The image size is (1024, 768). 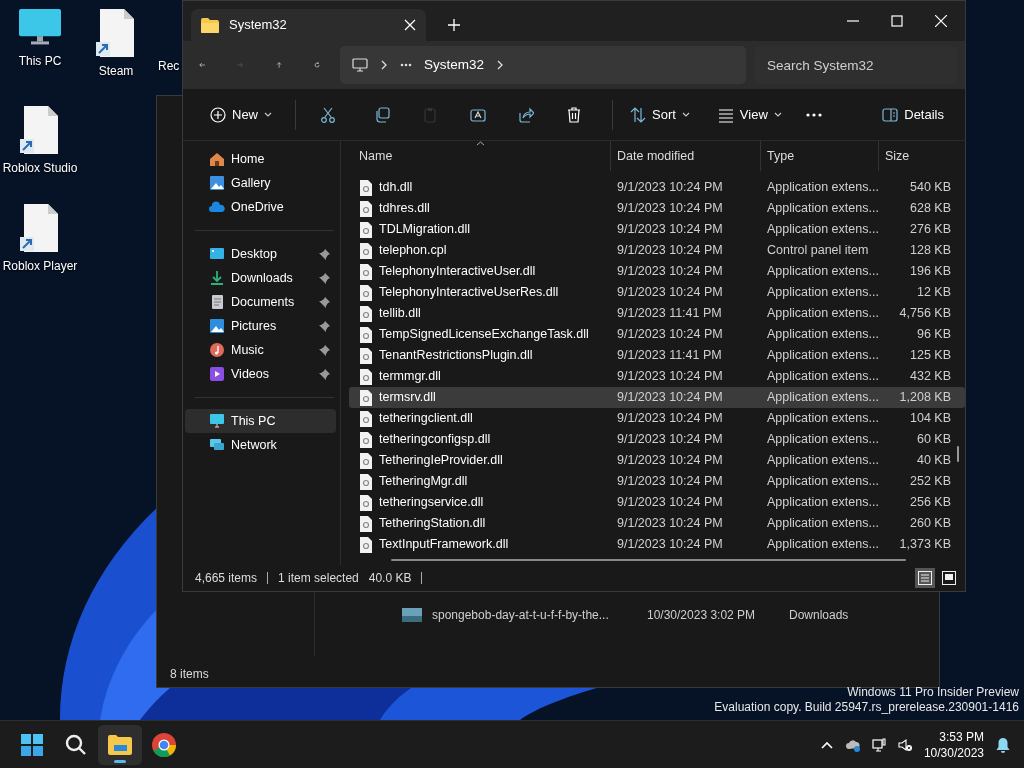 What do you see at coordinates (915, 156) in the screenshot?
I see `column-header: Size` at bounding box center [915, 156].